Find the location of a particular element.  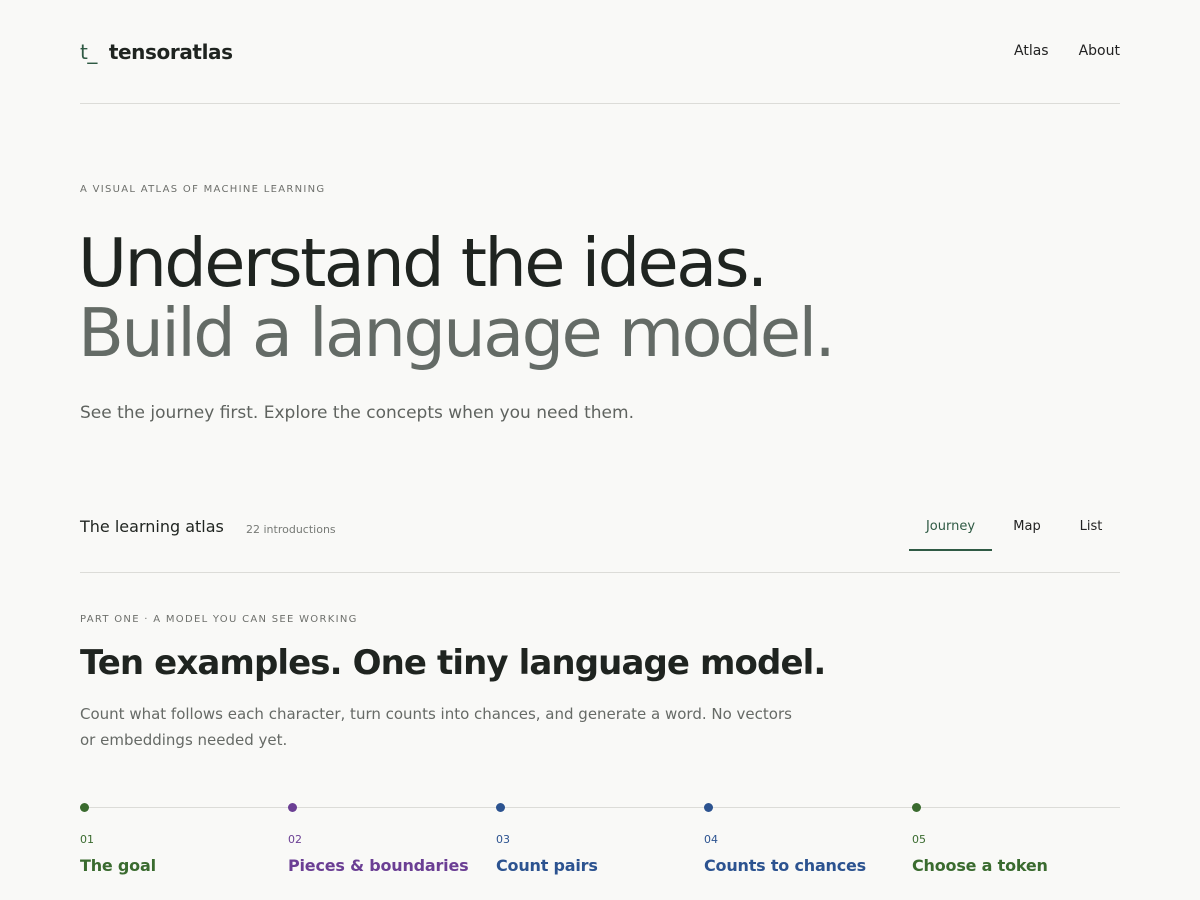

tab-journey: Journey is located at coordinates (950, 525).